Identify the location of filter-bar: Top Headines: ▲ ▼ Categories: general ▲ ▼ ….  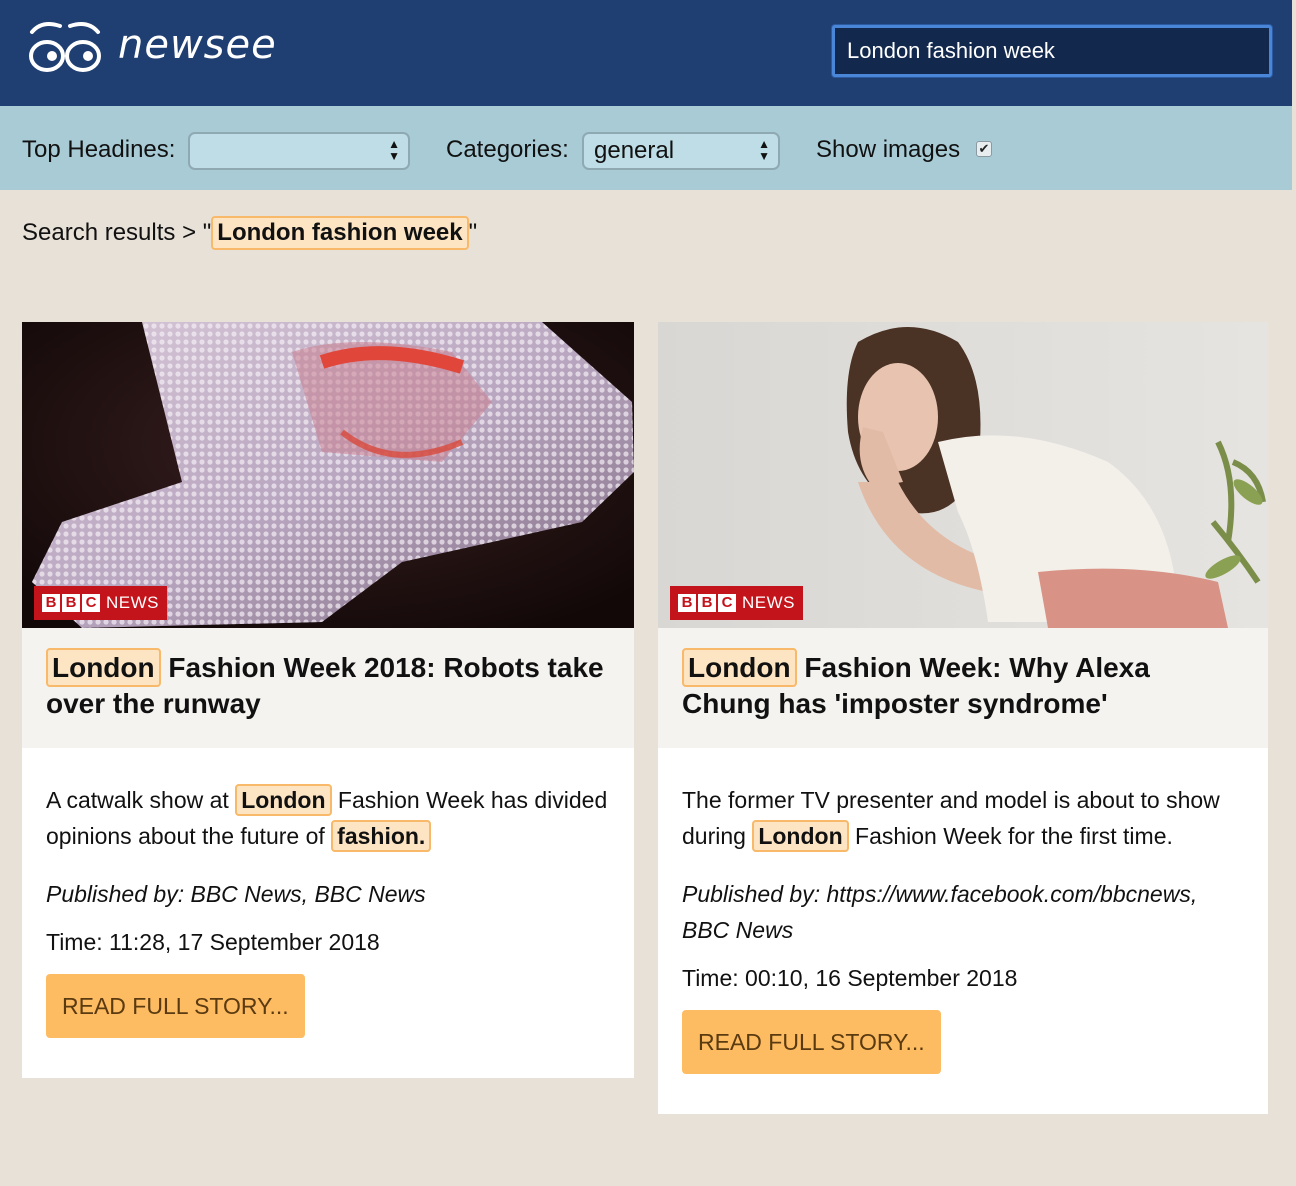
(646, 148).